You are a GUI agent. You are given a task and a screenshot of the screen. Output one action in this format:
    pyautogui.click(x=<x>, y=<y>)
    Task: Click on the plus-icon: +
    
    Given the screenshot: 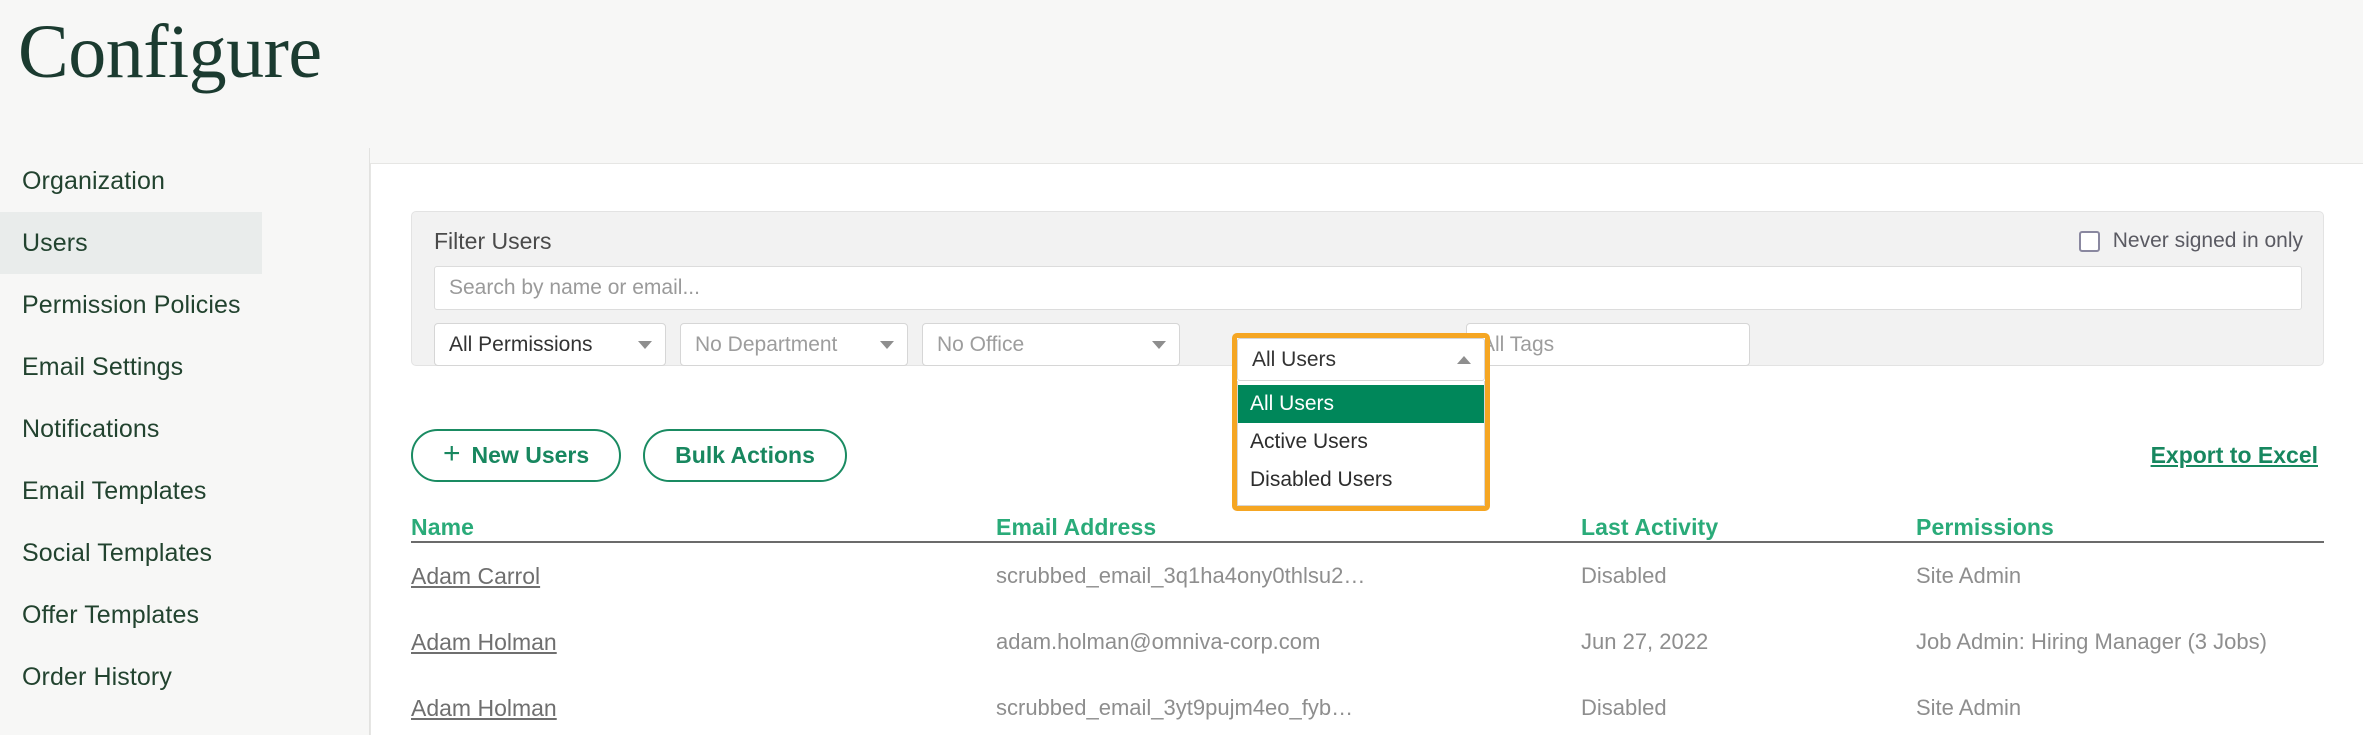 What is the action you would take?
    pyautogui.click(x=452, y=453)
    